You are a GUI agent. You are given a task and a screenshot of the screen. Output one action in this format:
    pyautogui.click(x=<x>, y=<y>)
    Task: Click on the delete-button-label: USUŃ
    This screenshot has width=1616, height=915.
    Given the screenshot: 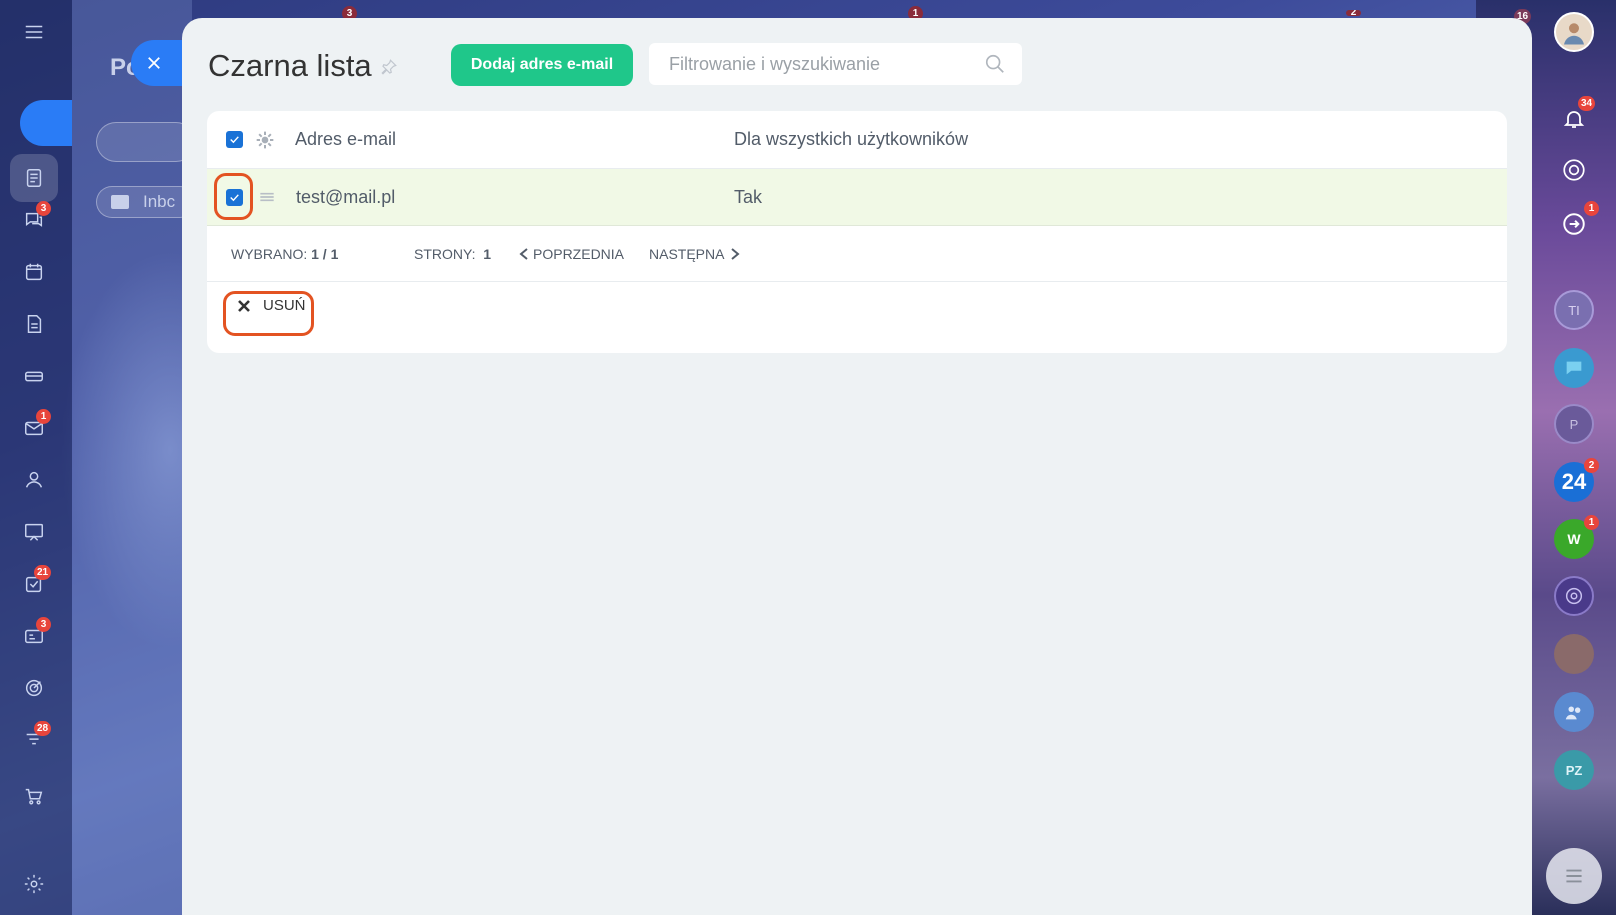 What is the action you would take?
    pyautogui.click(x=284, y=305)
    